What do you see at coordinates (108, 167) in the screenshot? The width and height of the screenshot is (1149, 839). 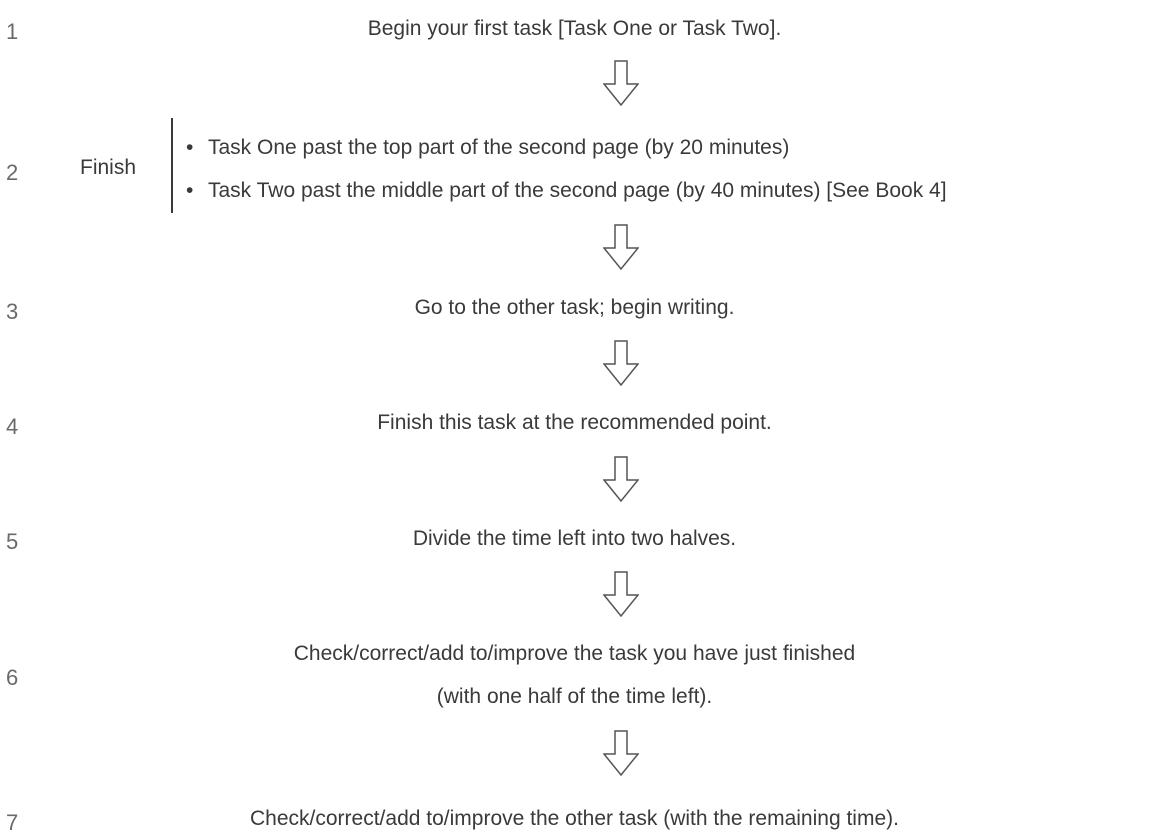 I see `finish-label: Finish` at bounding box center [108, 167].